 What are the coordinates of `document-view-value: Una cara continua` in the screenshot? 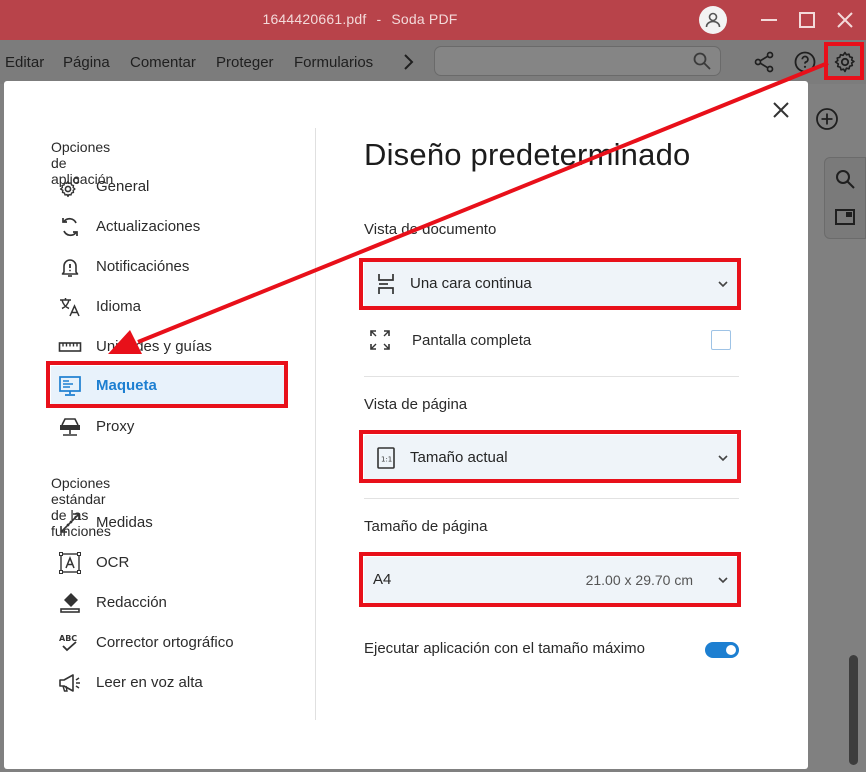 It's located at (471, 283).